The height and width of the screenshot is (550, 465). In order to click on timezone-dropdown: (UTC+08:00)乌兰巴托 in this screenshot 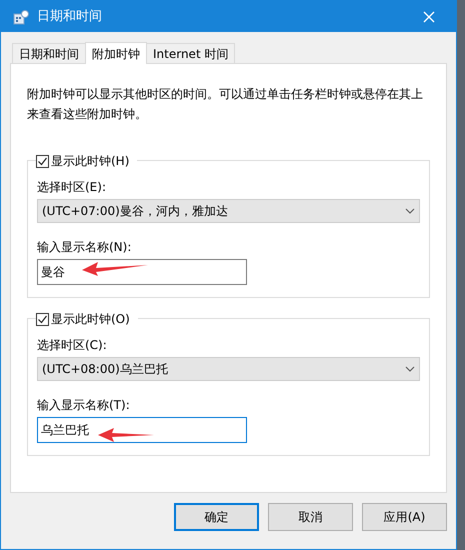, I will do `click(228, 369)`.